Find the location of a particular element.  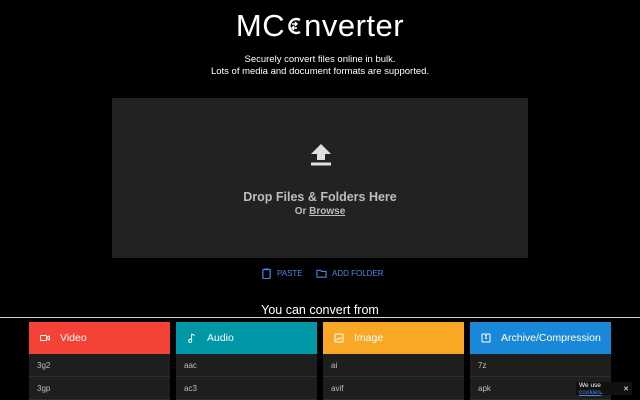

format-item: 3gp is located at coordinates (99, 388).